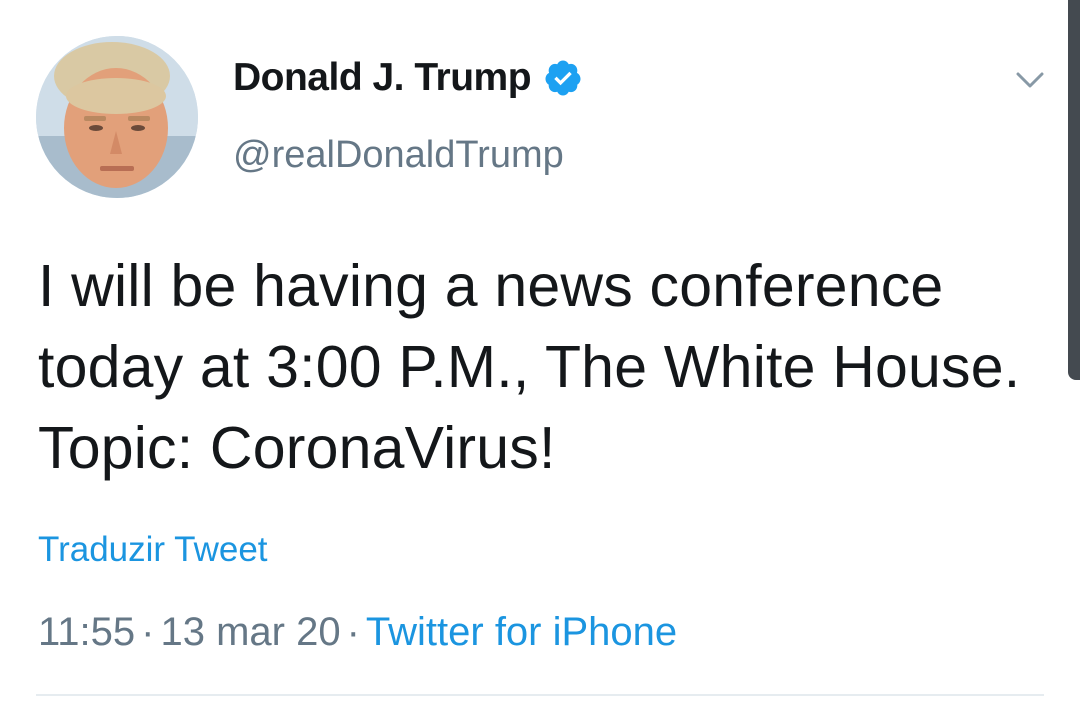  I want to click on scrollbar, so click(1074, 190).